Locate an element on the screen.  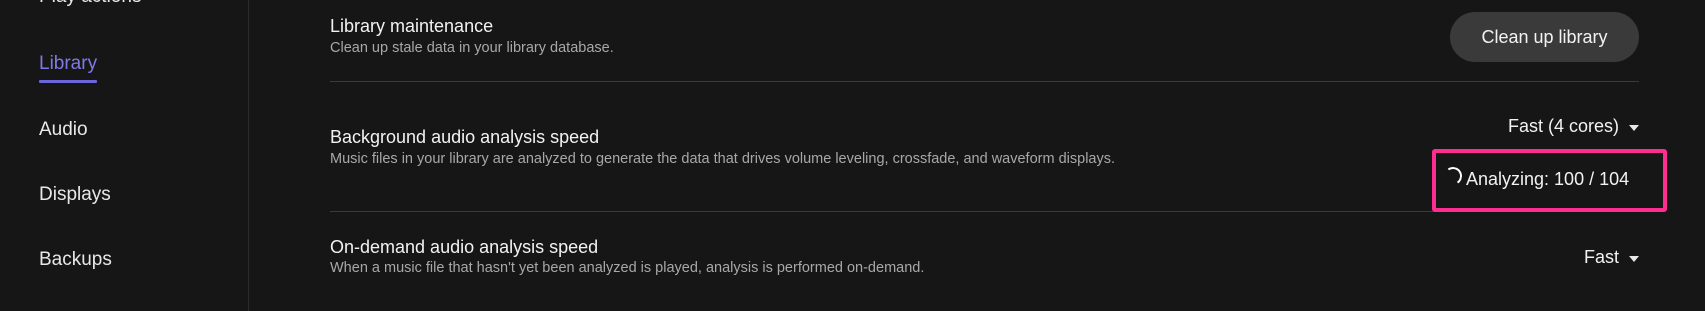
clean-up-library-button: Clean up library is located at coordinates (1544, 37).